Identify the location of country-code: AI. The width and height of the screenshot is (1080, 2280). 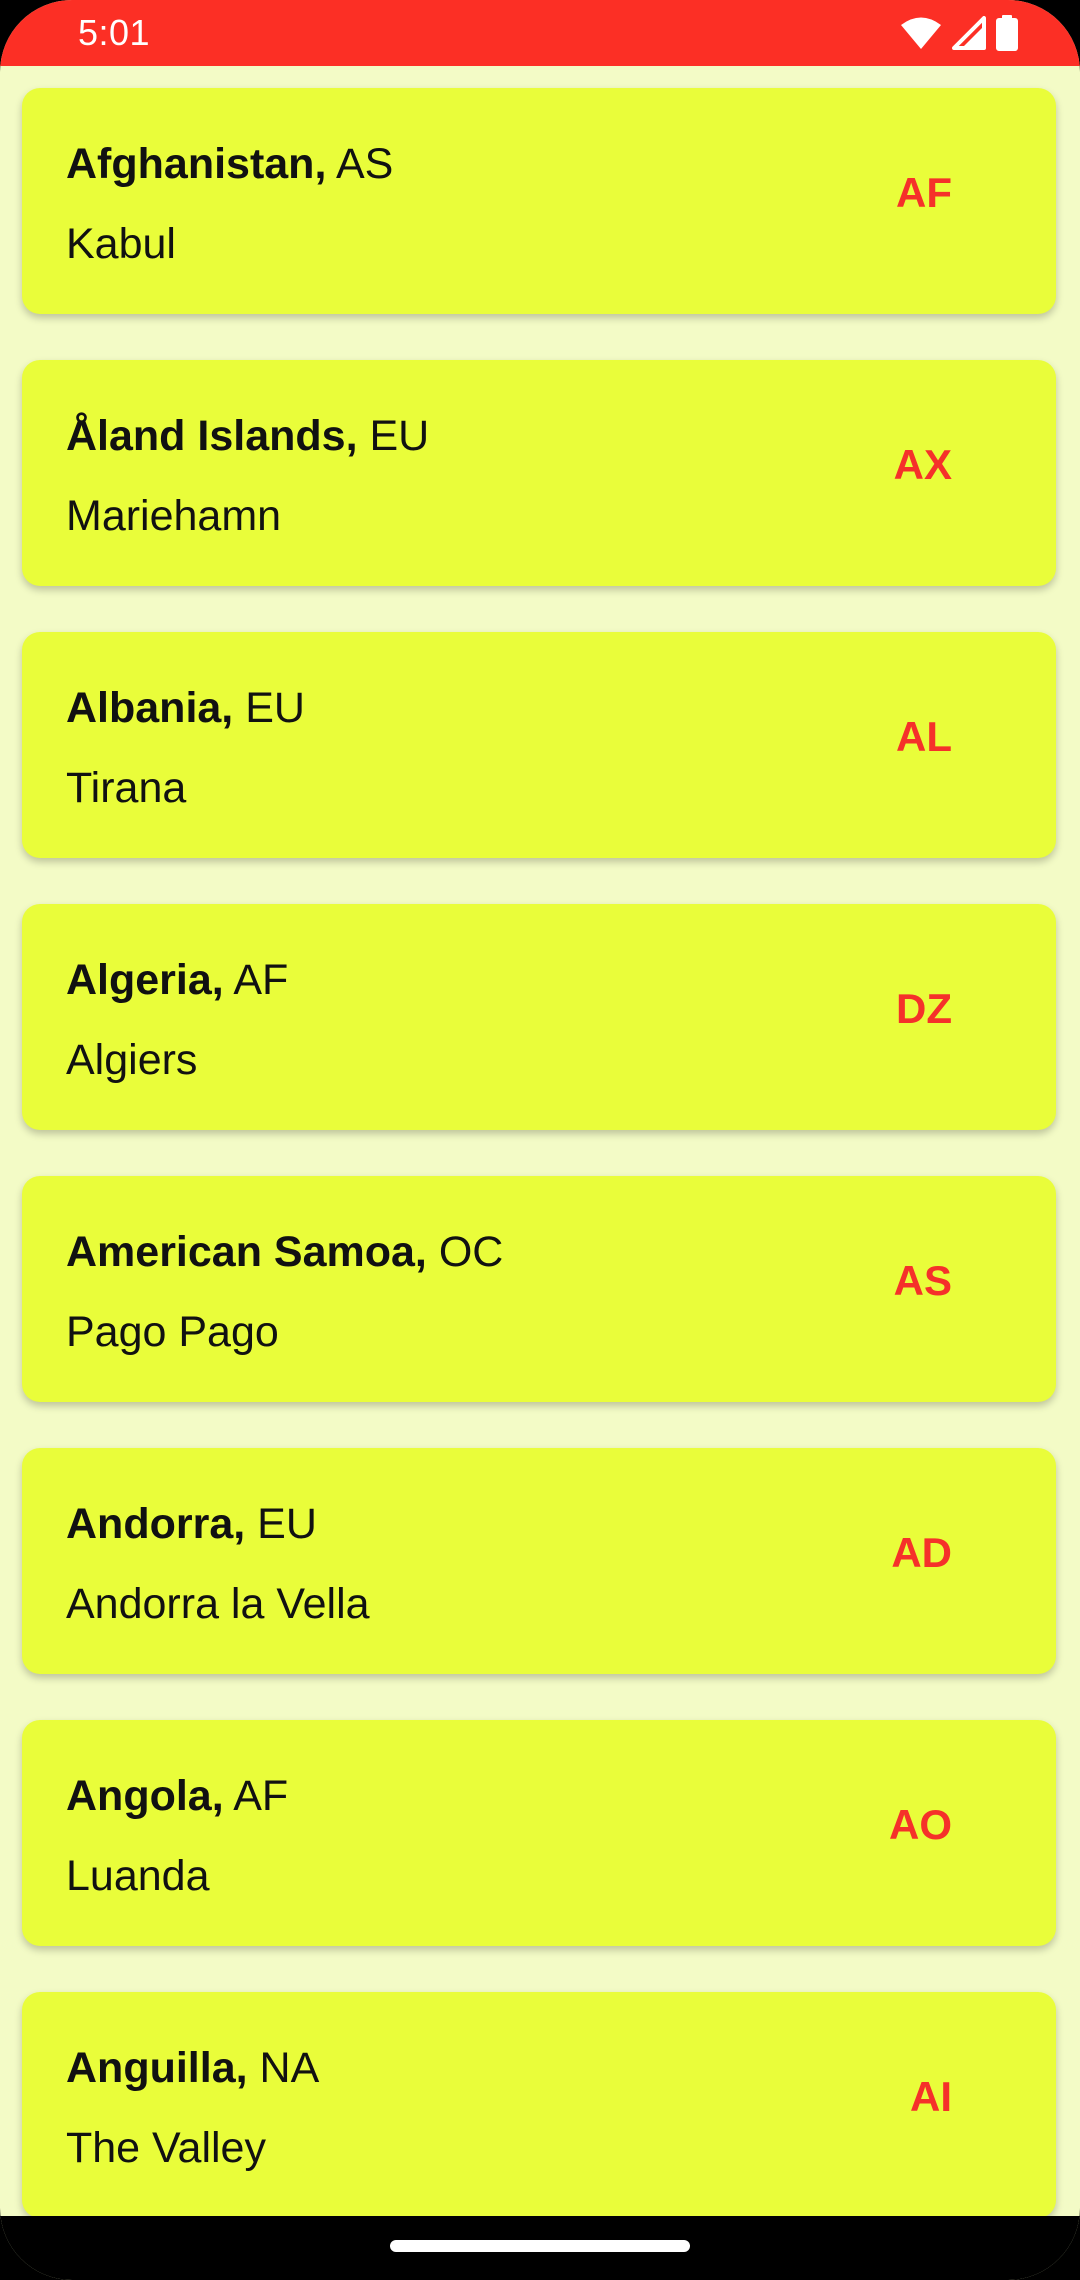
(931, 2096).